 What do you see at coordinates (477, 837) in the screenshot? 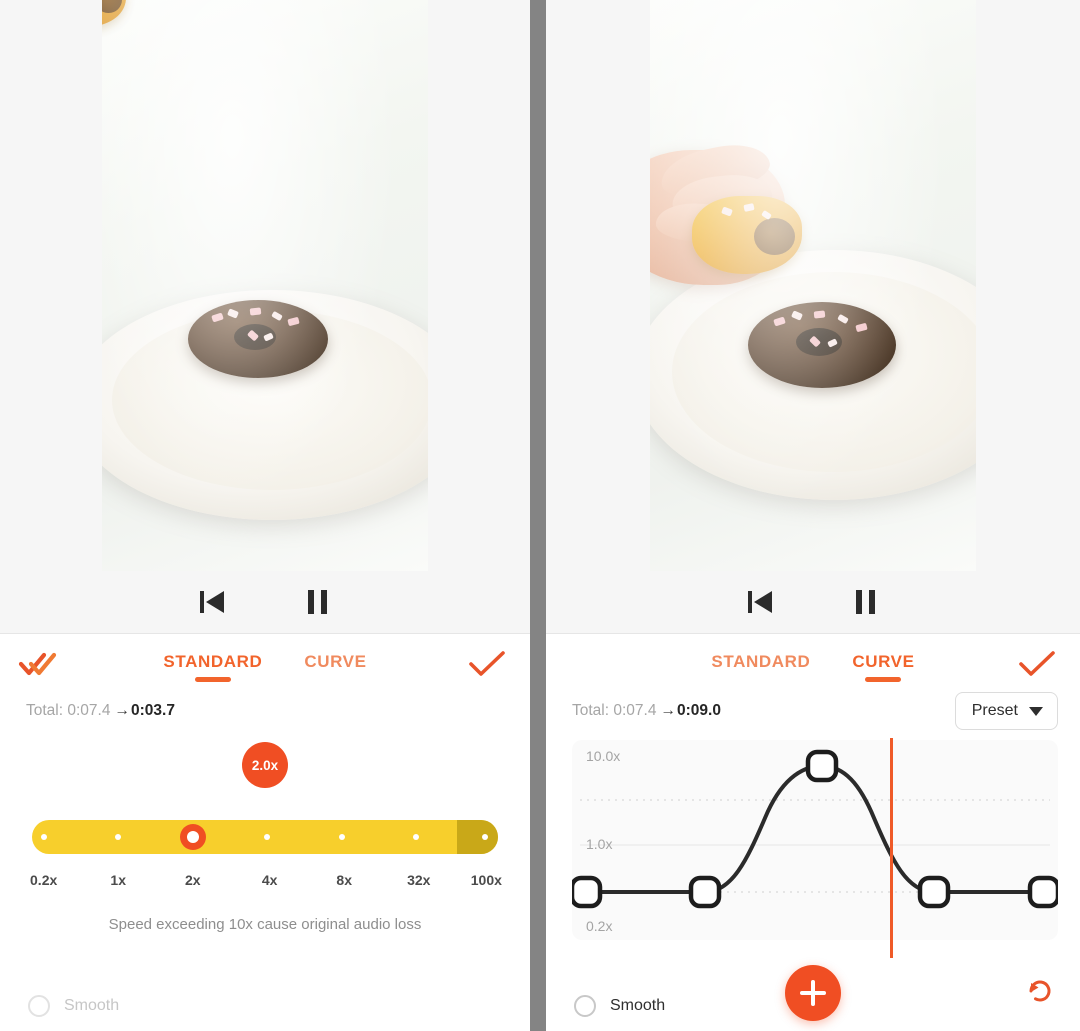
I see `speed-slider-tail-segment` at bounding box center [477, 837].